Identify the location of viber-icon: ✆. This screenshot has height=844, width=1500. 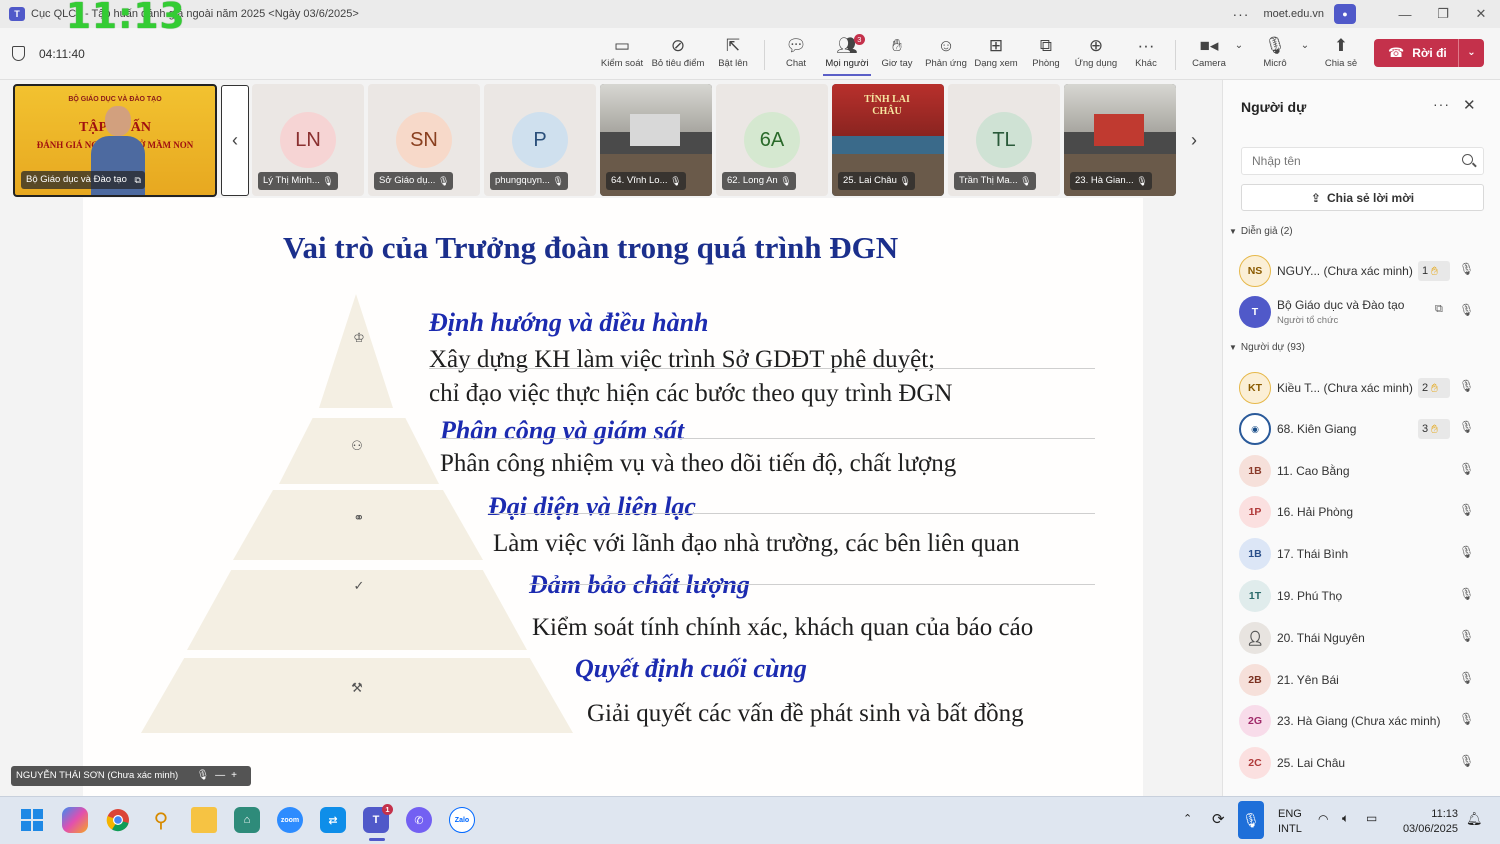
(419, 820).